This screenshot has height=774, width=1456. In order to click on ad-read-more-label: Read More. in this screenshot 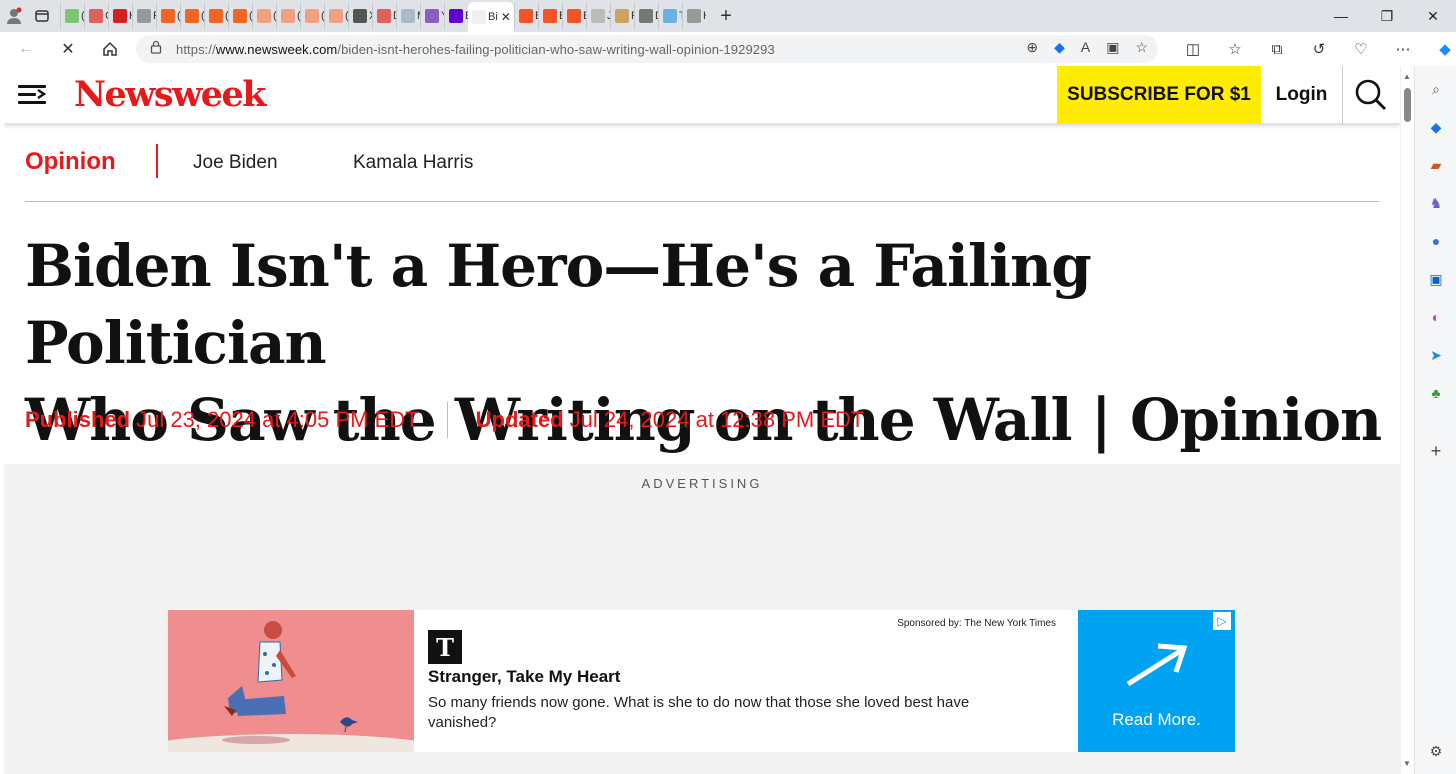, I will do `click(1156, 720)`.